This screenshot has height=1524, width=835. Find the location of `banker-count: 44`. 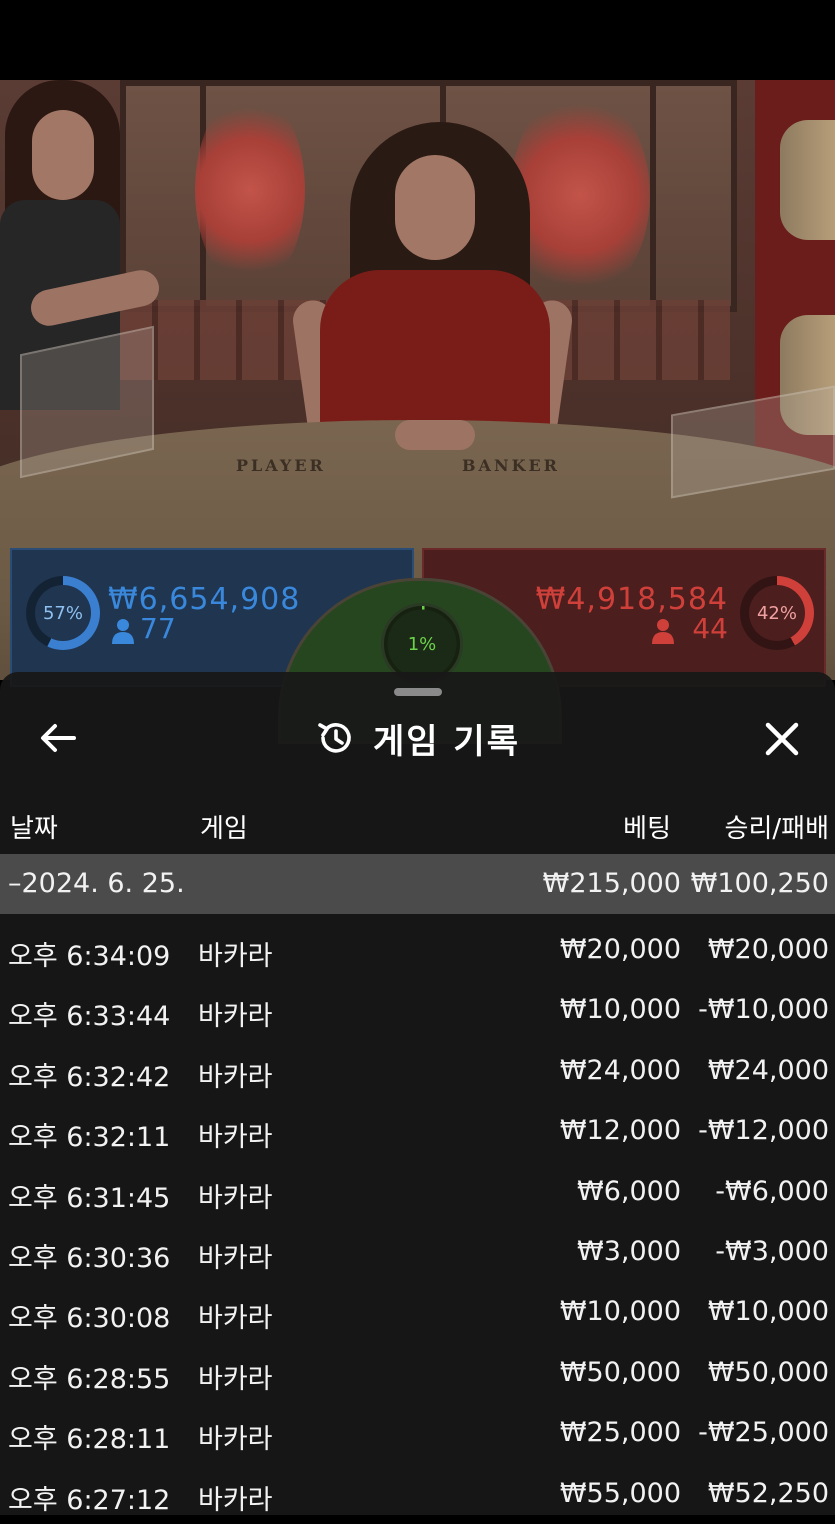

banker-count: 44 is located at coordinates (710, 628).